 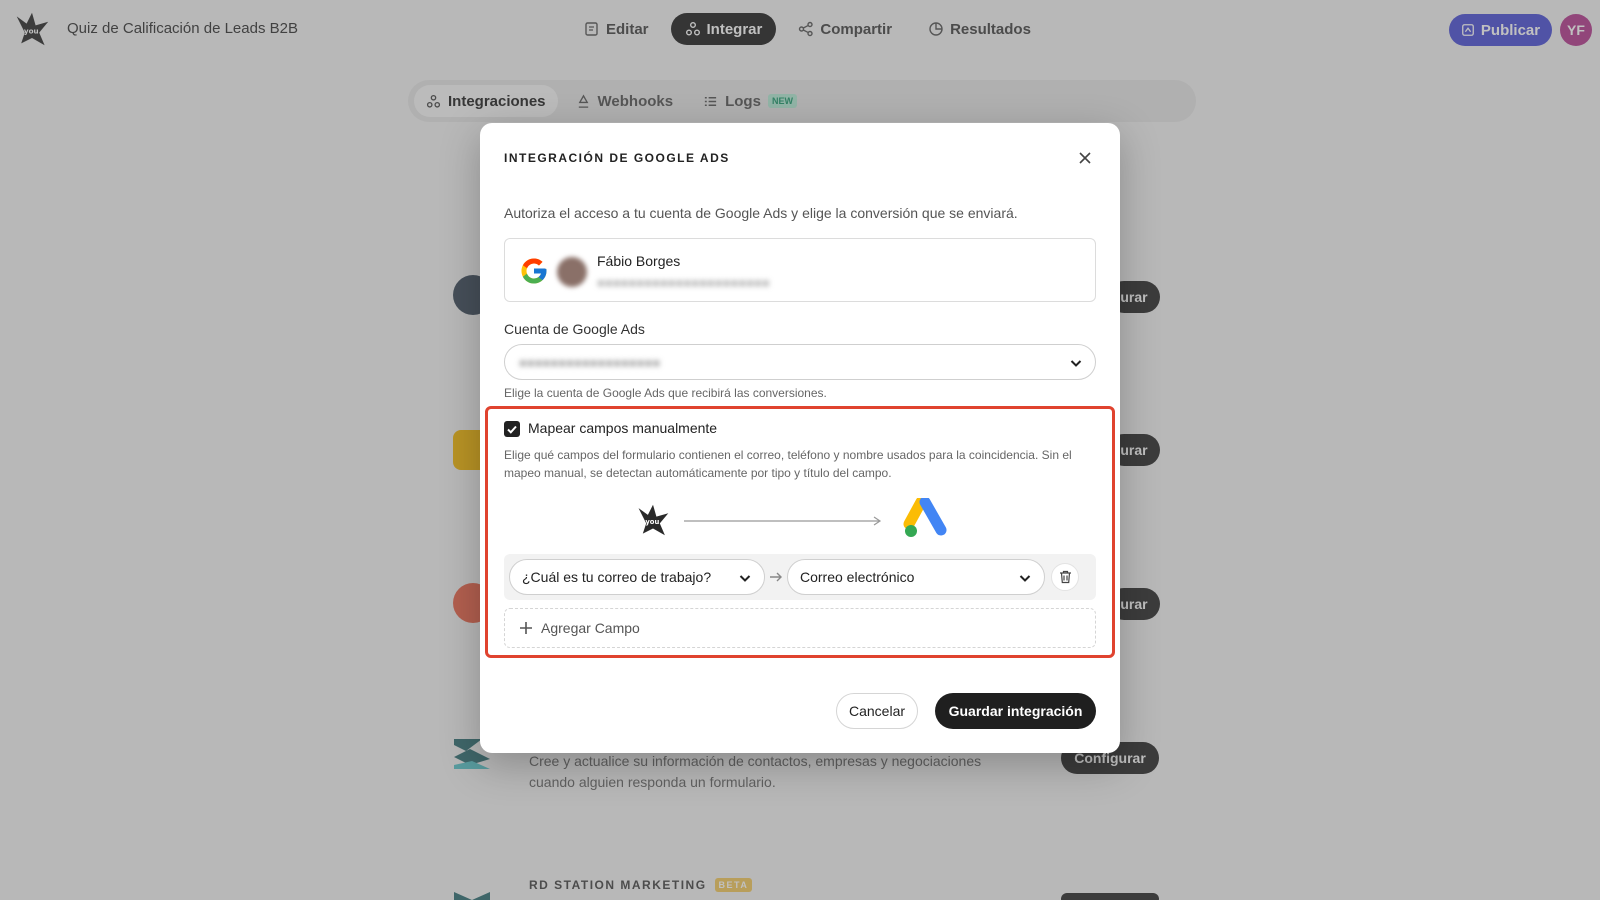 What do you see at coordinates (526, 628) in the screenshot?
I see `plus-icon` at bounding box center [526, 628].